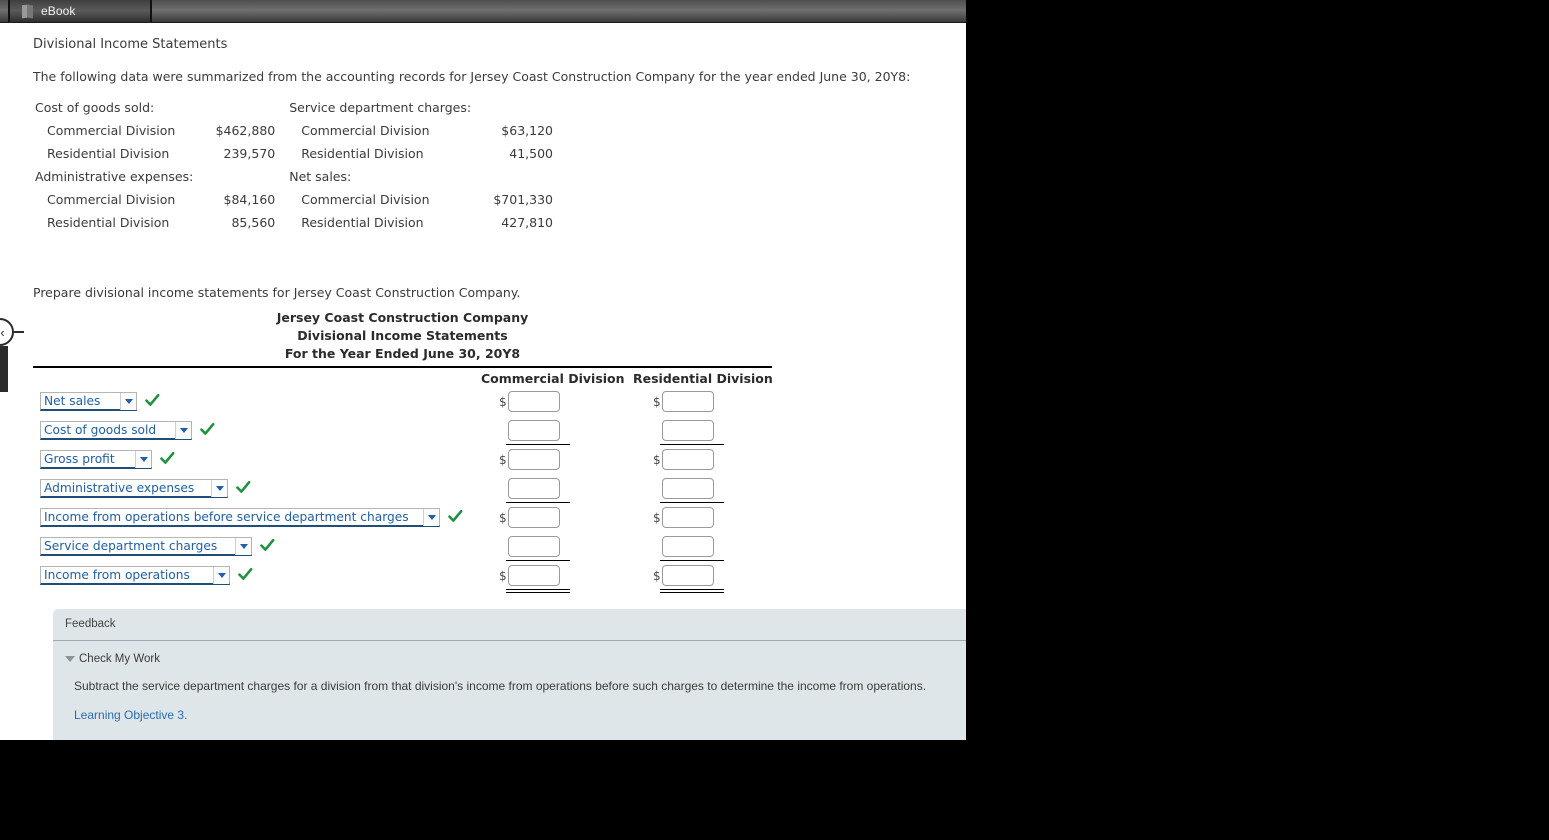 The image size is (1549, 840). What do you see at coordinates (114, 176) in the screenshot?
I see `given-label-left: Administrative expenses:` at bounding box center [114, 176].